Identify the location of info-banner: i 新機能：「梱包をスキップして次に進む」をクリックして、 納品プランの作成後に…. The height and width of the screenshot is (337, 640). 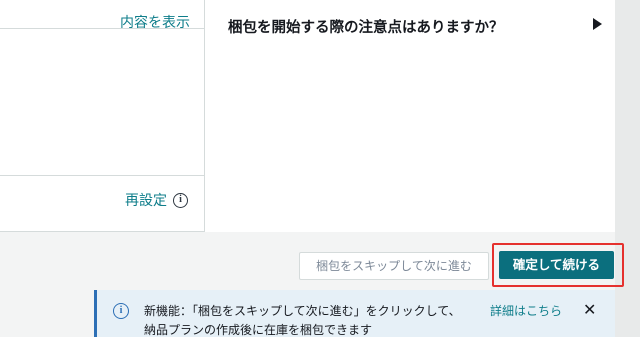
(354, 313).